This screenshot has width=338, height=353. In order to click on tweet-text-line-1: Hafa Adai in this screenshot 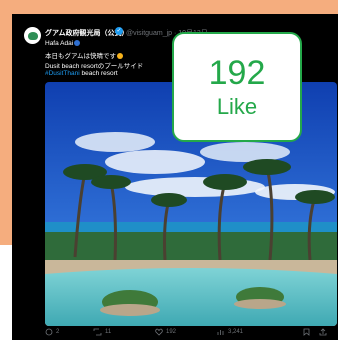, I will do `click(63, 43)`.